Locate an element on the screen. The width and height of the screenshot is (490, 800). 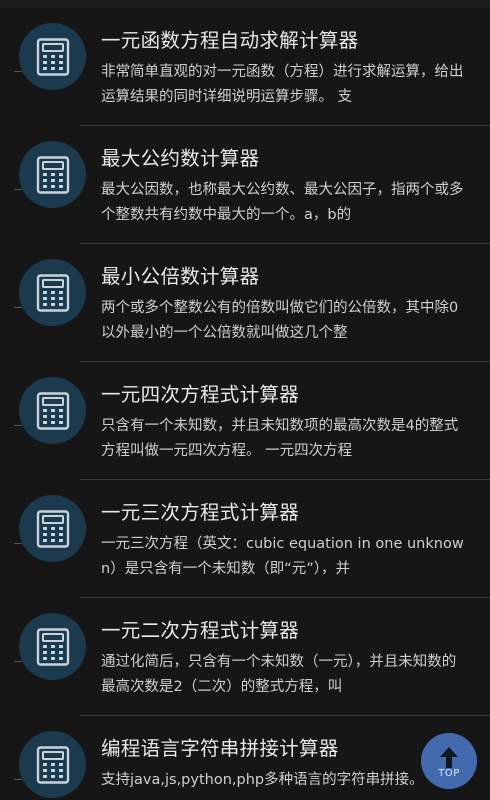
item-title: 编程语言字符串拼接计算器 is located at coordinates (220, 748).